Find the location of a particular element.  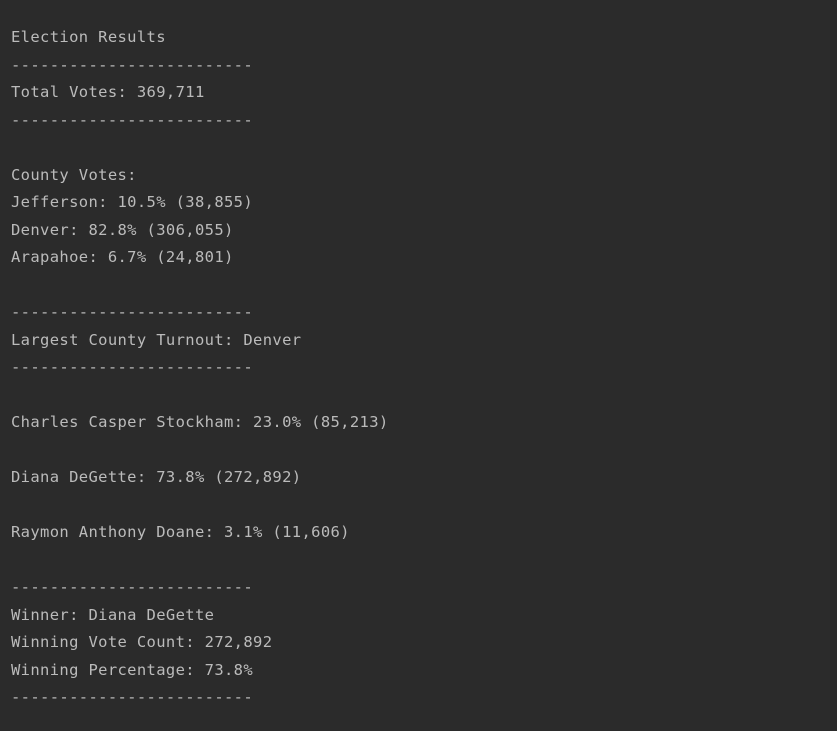

largest-county-turnout: Largest County Turnout: Denver is located at coordinates (156, 339).